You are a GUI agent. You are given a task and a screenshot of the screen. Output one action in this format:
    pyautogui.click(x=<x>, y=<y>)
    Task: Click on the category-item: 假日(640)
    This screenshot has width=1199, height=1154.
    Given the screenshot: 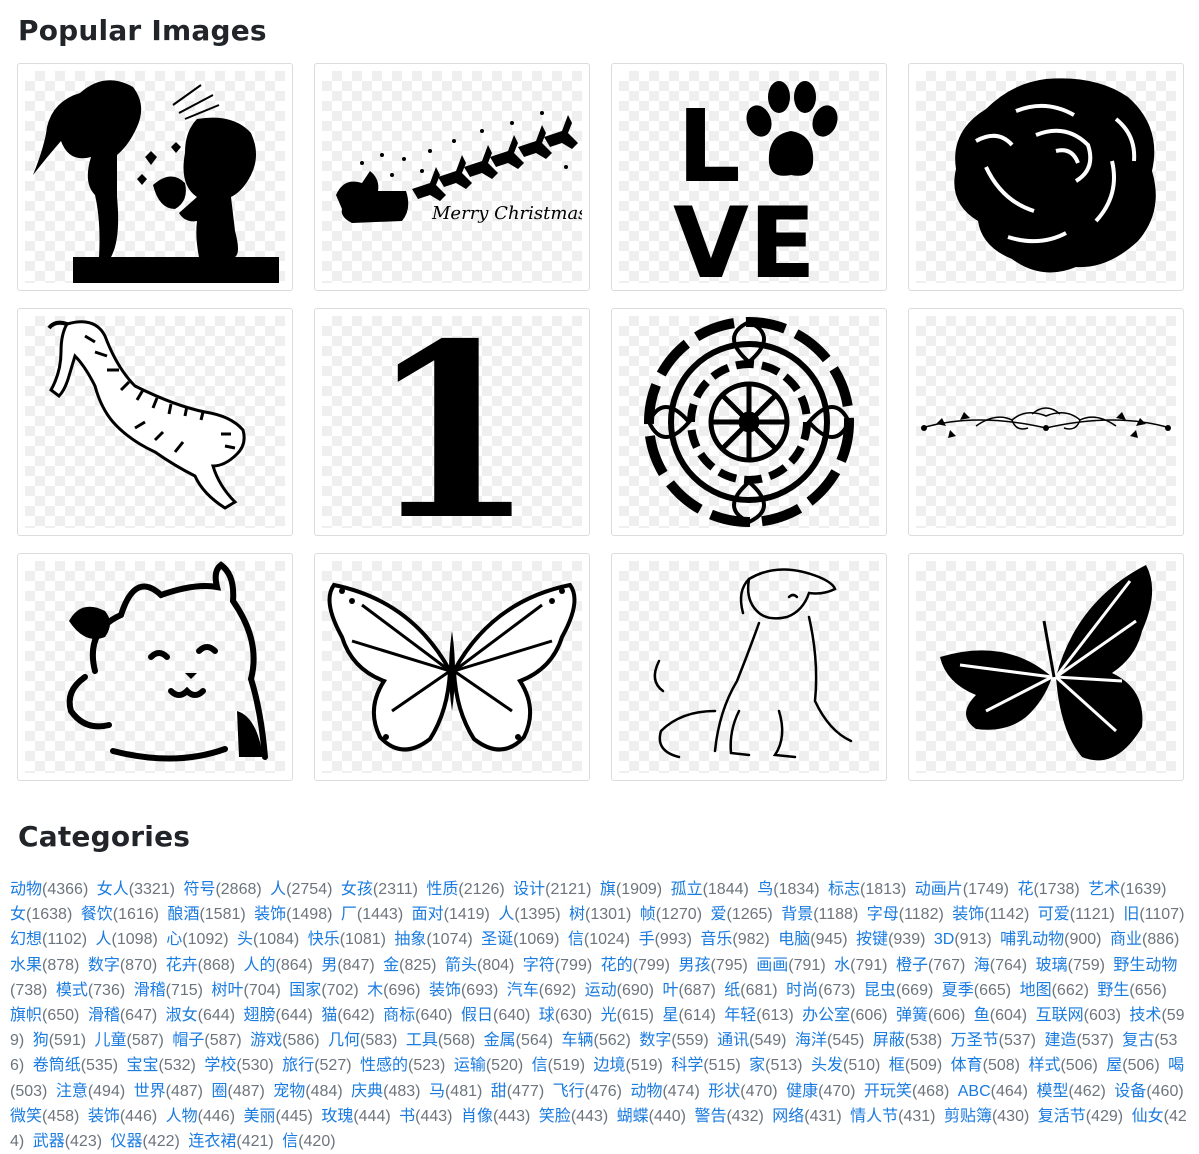 What is the action you would take?
    pyautogui.click(x=495, y=1015)
    